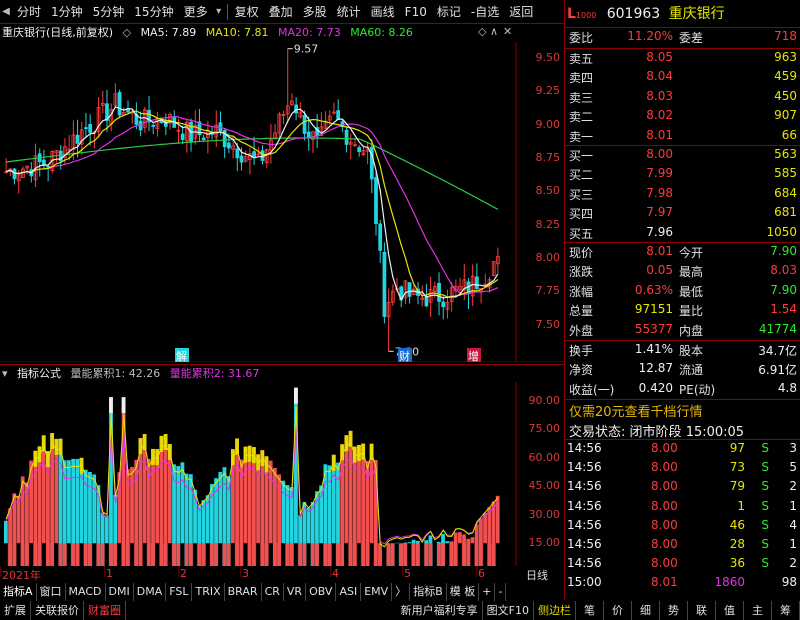 Image resolution: width=800 pixels, height=620 pixels. What do you see at coordinates (208, 592) in the screenshot?
I see `indicator-tab-6: TRIX` at bounding box center [208, 592].